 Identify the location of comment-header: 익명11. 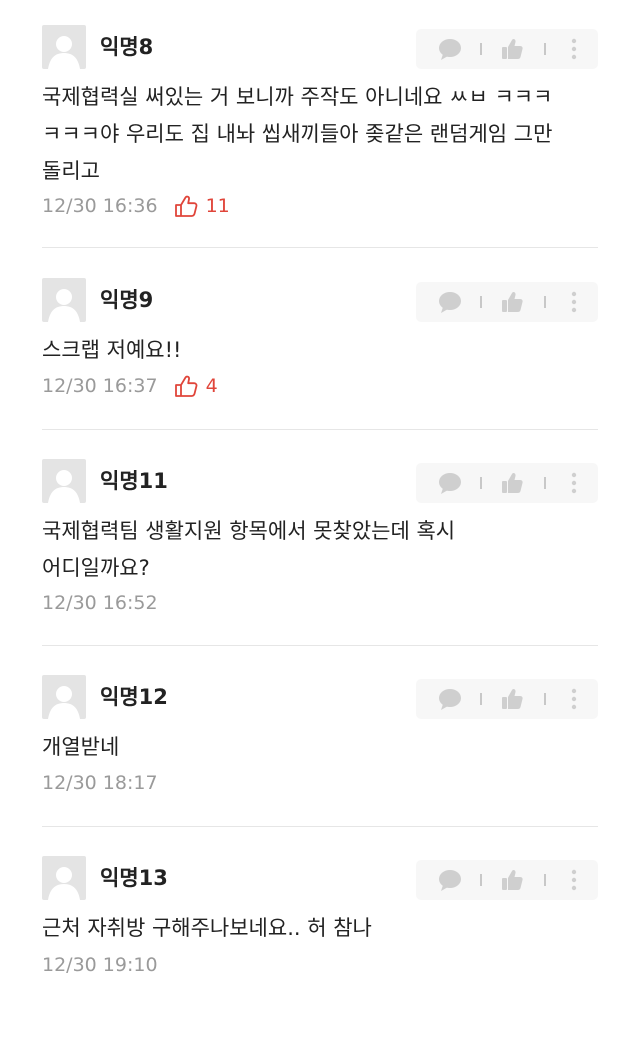
(320, 481).